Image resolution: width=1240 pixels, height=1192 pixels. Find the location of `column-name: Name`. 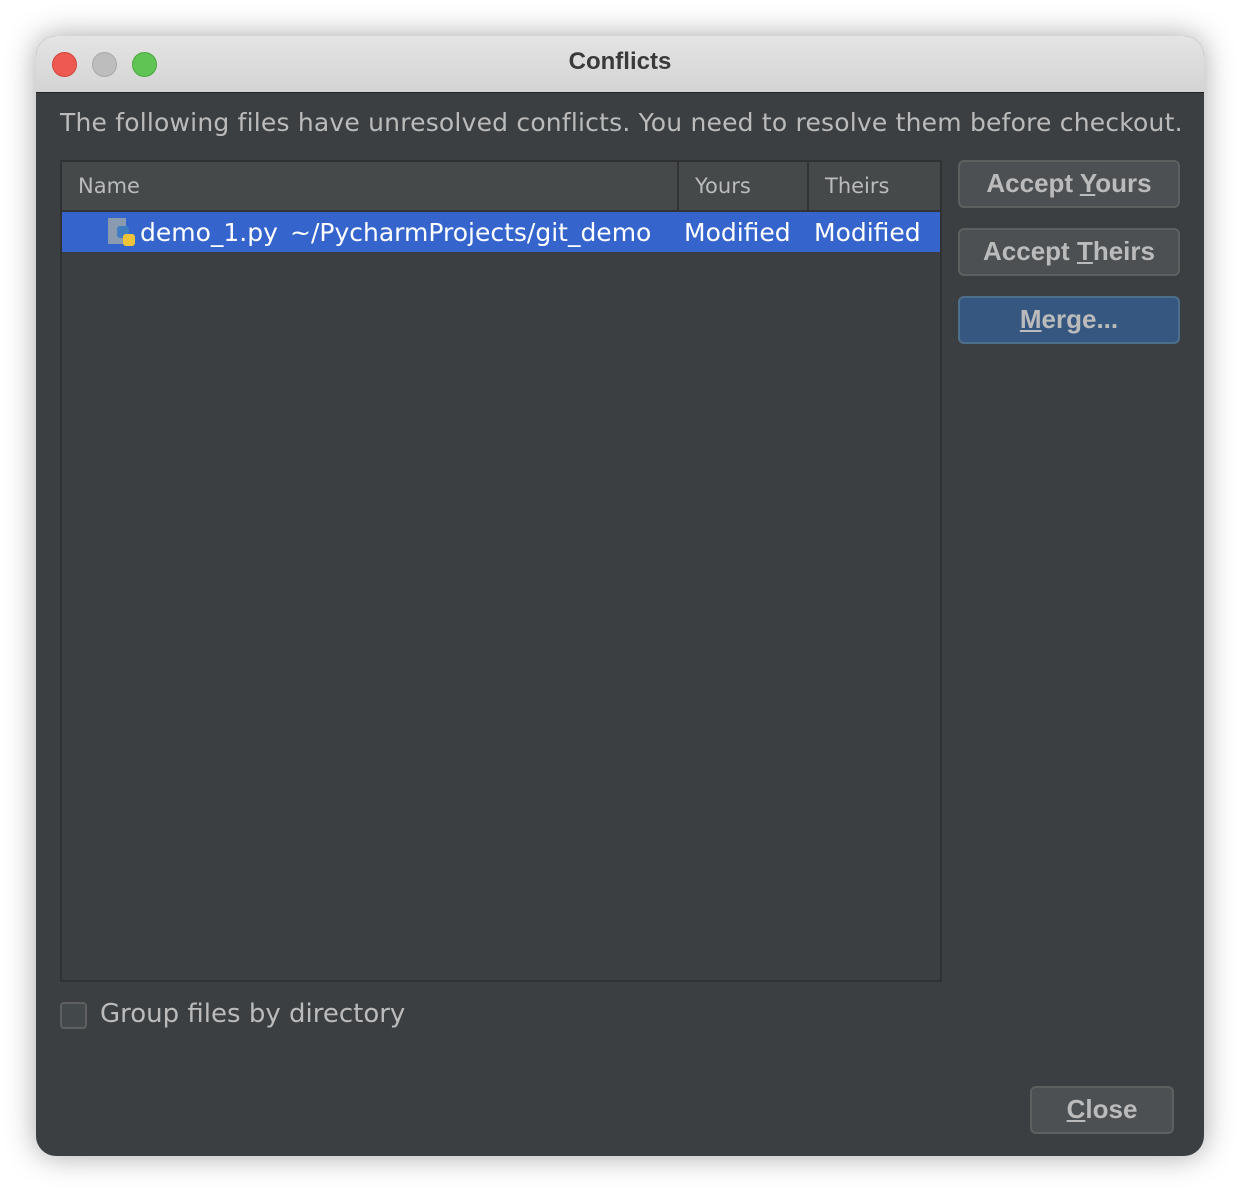

column-name: Name is located at coordinates (370, 186).